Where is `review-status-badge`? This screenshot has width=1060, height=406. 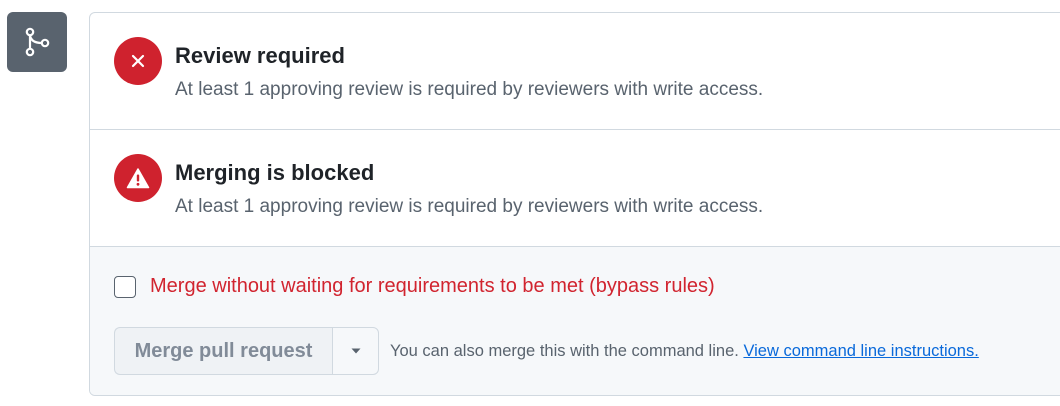 review-status-badge is located at coordinates (138, 61).